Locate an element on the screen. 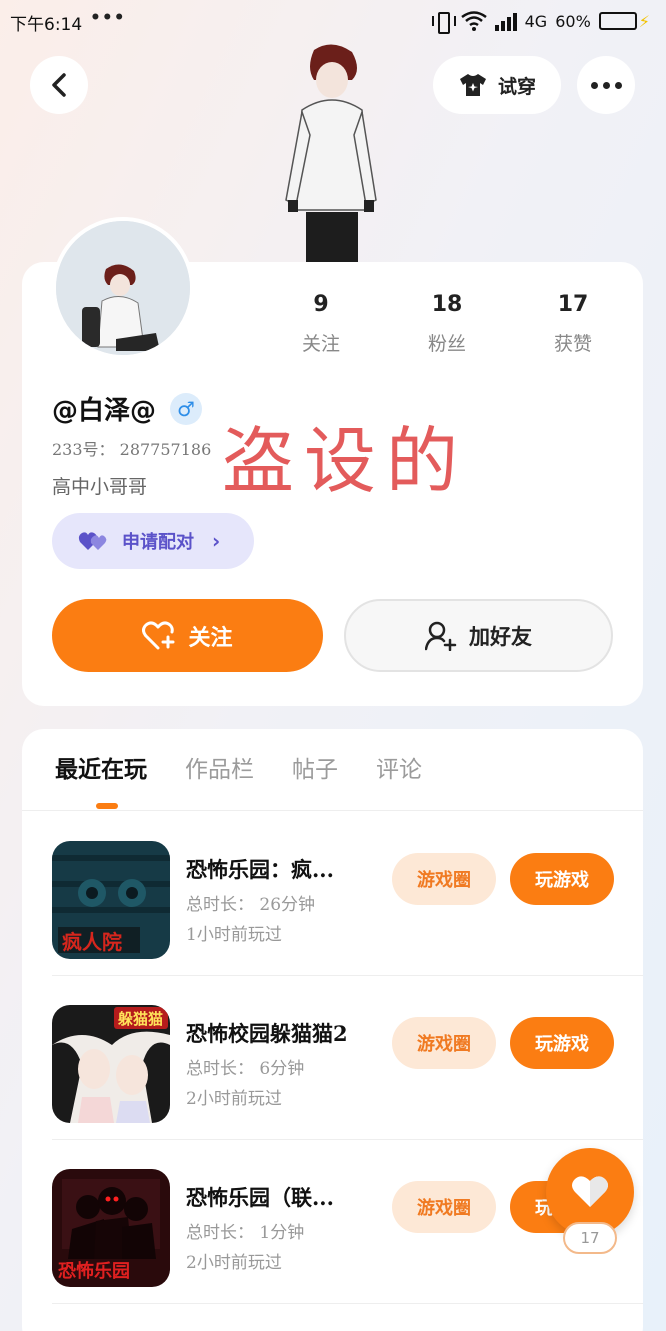 The width and height of the screenshot is (666, 1331). game-icon-text: 躲猫猫 is located at coordinates (140, 1019).